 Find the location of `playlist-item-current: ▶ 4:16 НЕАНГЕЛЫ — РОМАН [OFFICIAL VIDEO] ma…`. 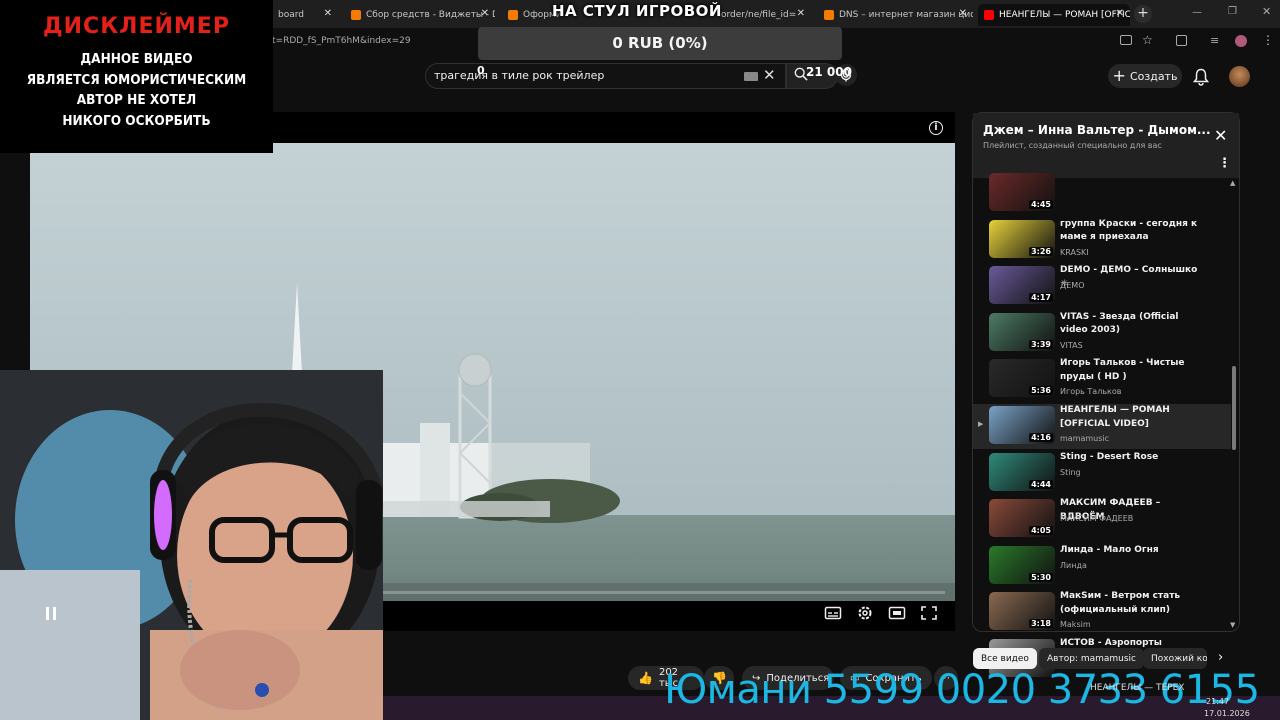

playlist-item-current: ▶ 4:16 НЕАНГЕЛЫ — РОМАН [OFFICIAL VIDEO] ma… is located at coordinates (1102, 426).